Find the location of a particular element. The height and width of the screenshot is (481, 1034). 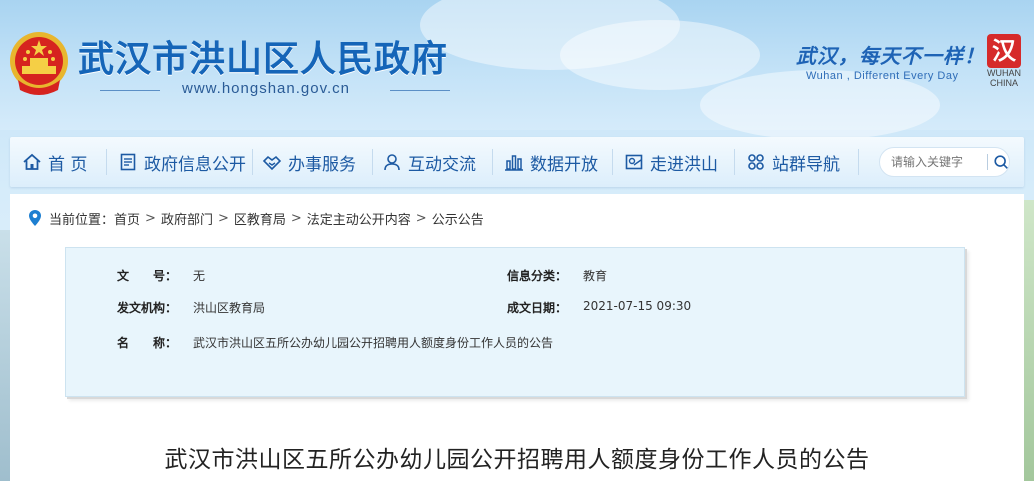

breadcrumb-prefix: 当前位置： is located at coordinates (82, 220).